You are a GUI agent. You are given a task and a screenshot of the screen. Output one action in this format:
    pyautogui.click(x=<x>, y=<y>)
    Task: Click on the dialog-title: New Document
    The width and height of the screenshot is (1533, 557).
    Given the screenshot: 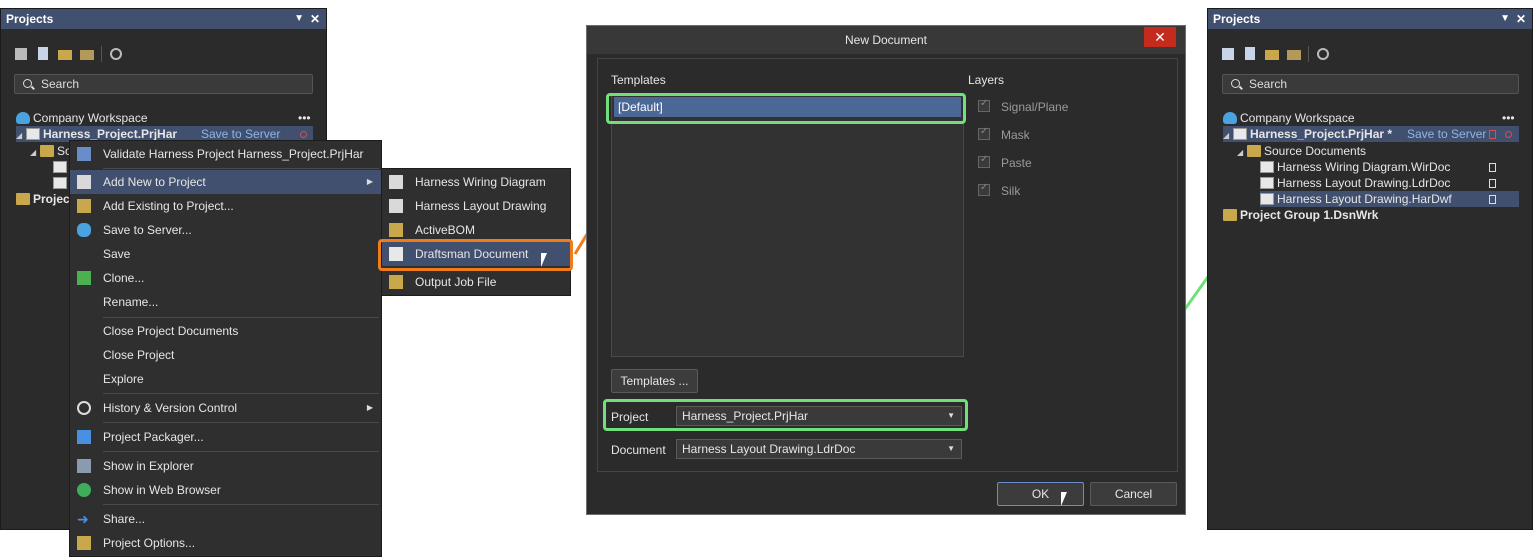 What is the action you would take?
    pyautogui.click(x=886, y=40)
    